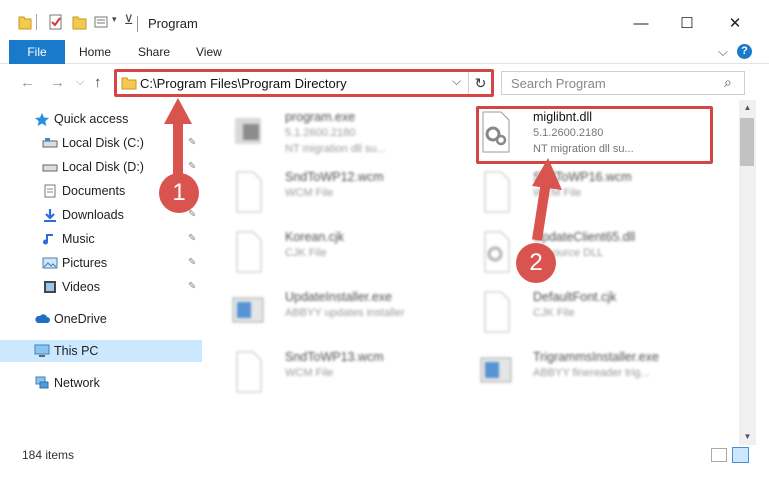 This screenshot has height=479, width=769. I want to click on step-badge-2: 2, so click(536, 263).